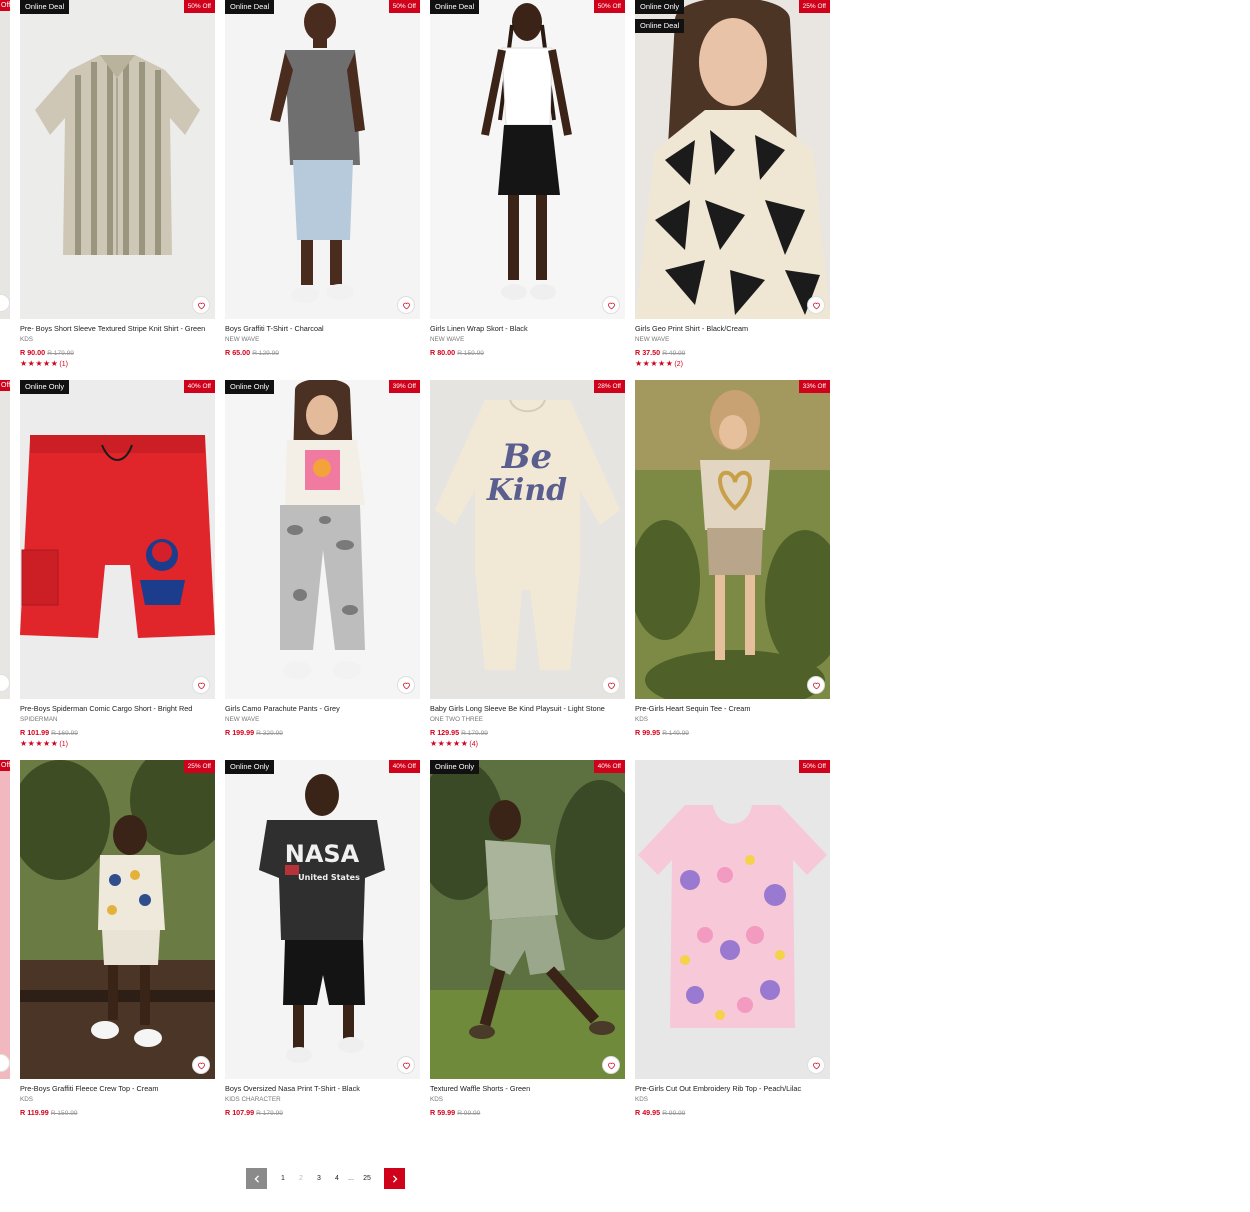 The width and height of the screenshot is (1250, 1212). Describe the element at coordinates (732, 328) in the screenshot. I see `product-title: Girls Geo Print Shirt - Black/Cream` at that location.